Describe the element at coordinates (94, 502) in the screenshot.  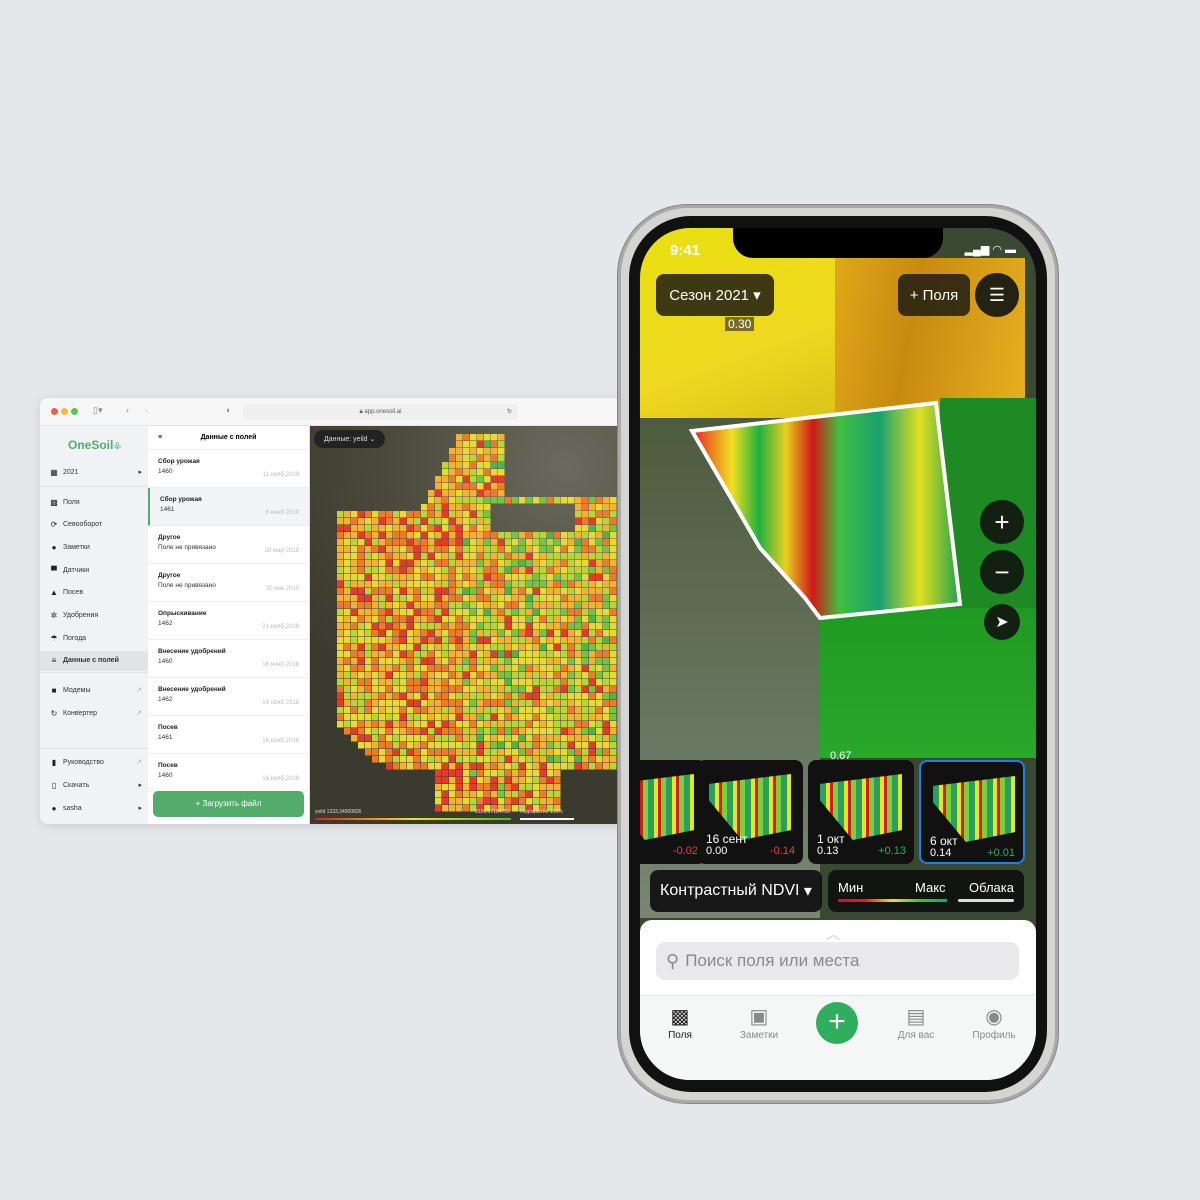
I see `sidebar-item-0: ▩ Поля` at that location.